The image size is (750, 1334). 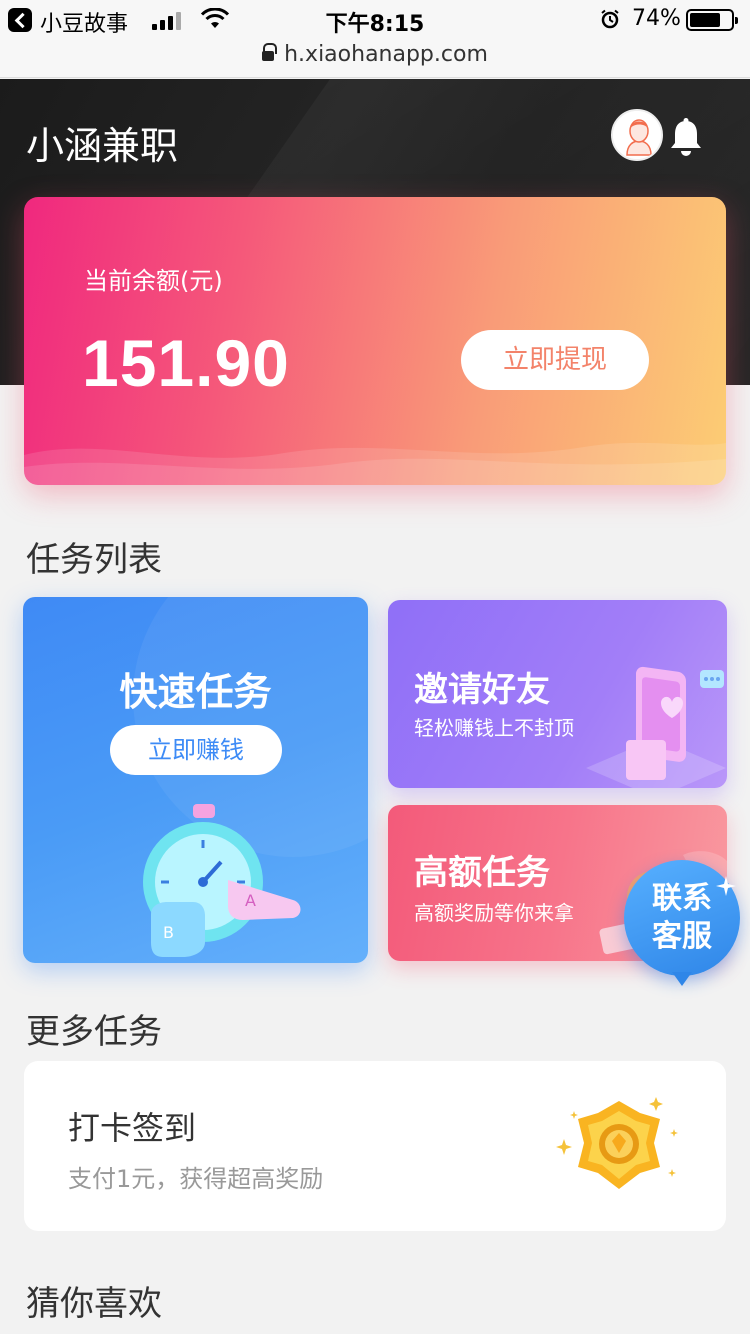 What do you see at coordinates (102, 146) in the screenshot?
I see `app-title: 小涵兼职` at bounding box center [102, 146].